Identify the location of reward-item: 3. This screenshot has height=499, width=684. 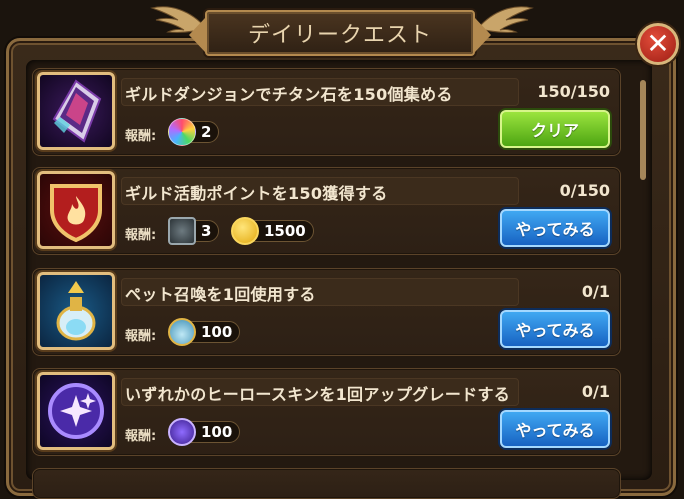
(194, 231).